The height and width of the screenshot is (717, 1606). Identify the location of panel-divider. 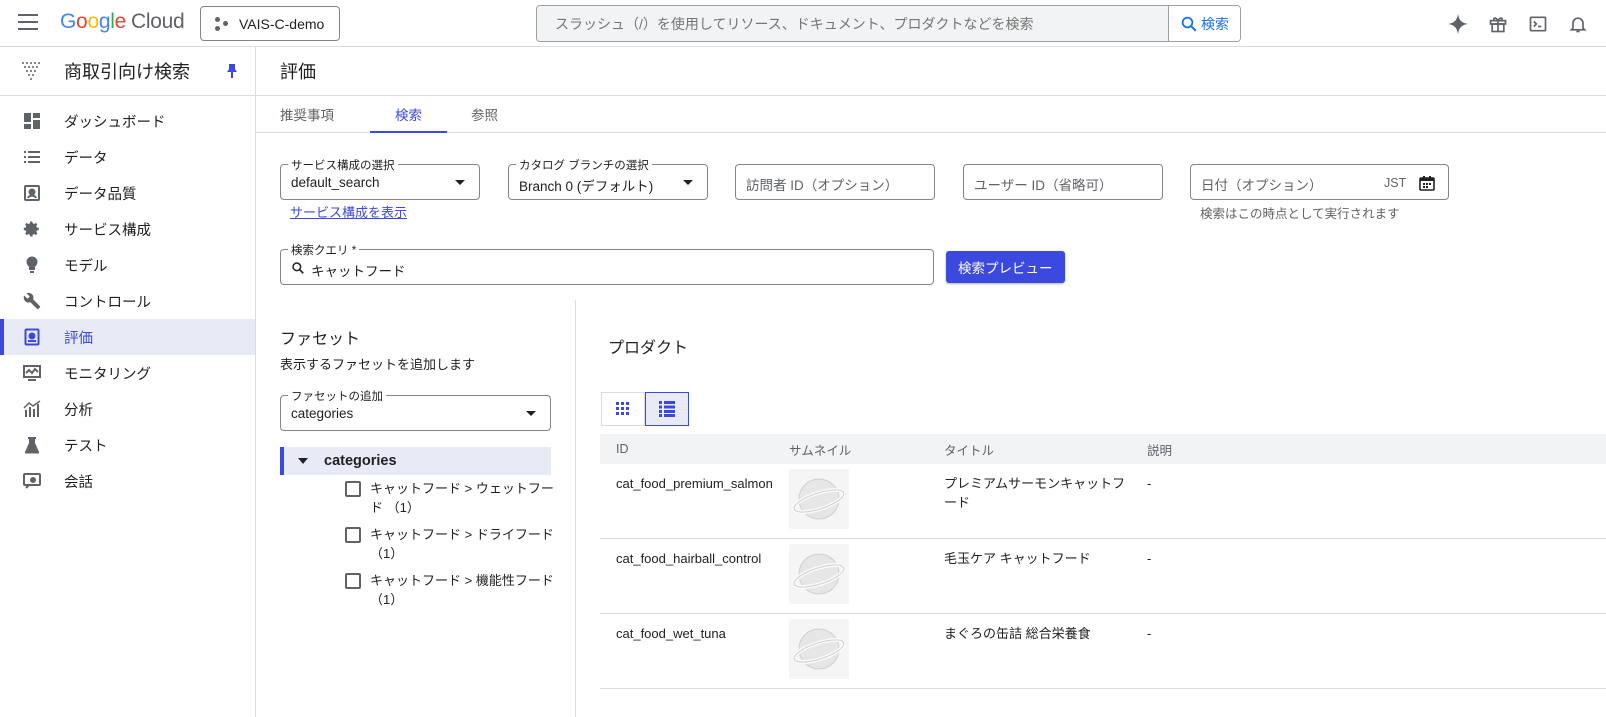
(575, 508).